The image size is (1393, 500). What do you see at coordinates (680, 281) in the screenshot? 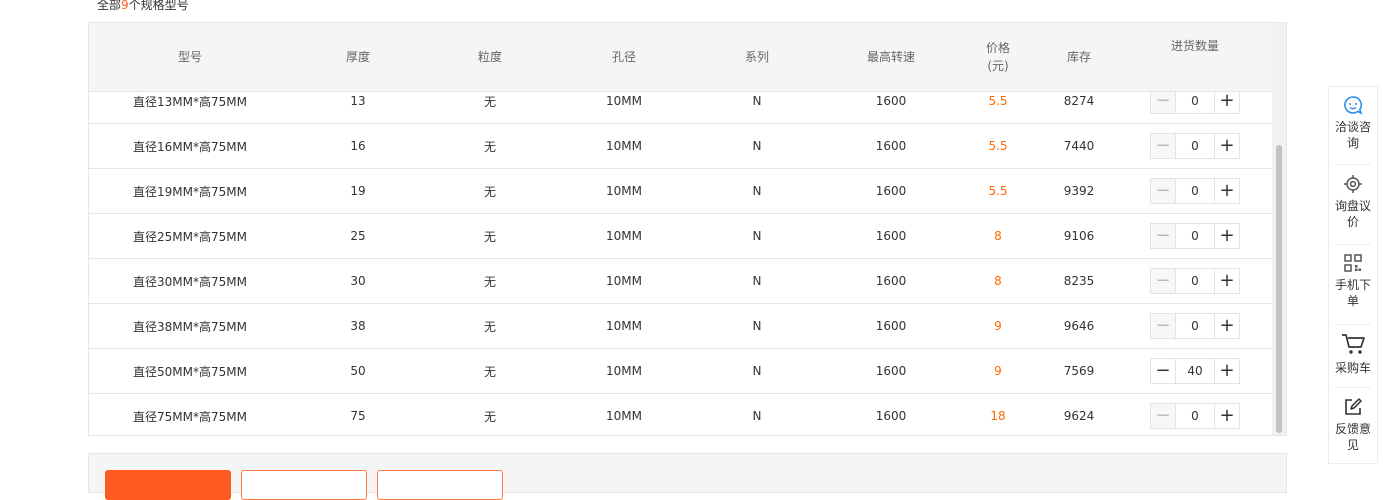
I see `table-row: 直径30MM*高75MM 30 无 10MM N 1600 8 8235−0 +` at bounding box center [680, 281].